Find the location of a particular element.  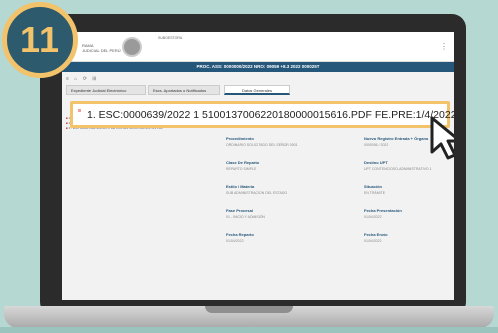

tab-datos-generales: Datos Generales is located at coordinates (257, 90).